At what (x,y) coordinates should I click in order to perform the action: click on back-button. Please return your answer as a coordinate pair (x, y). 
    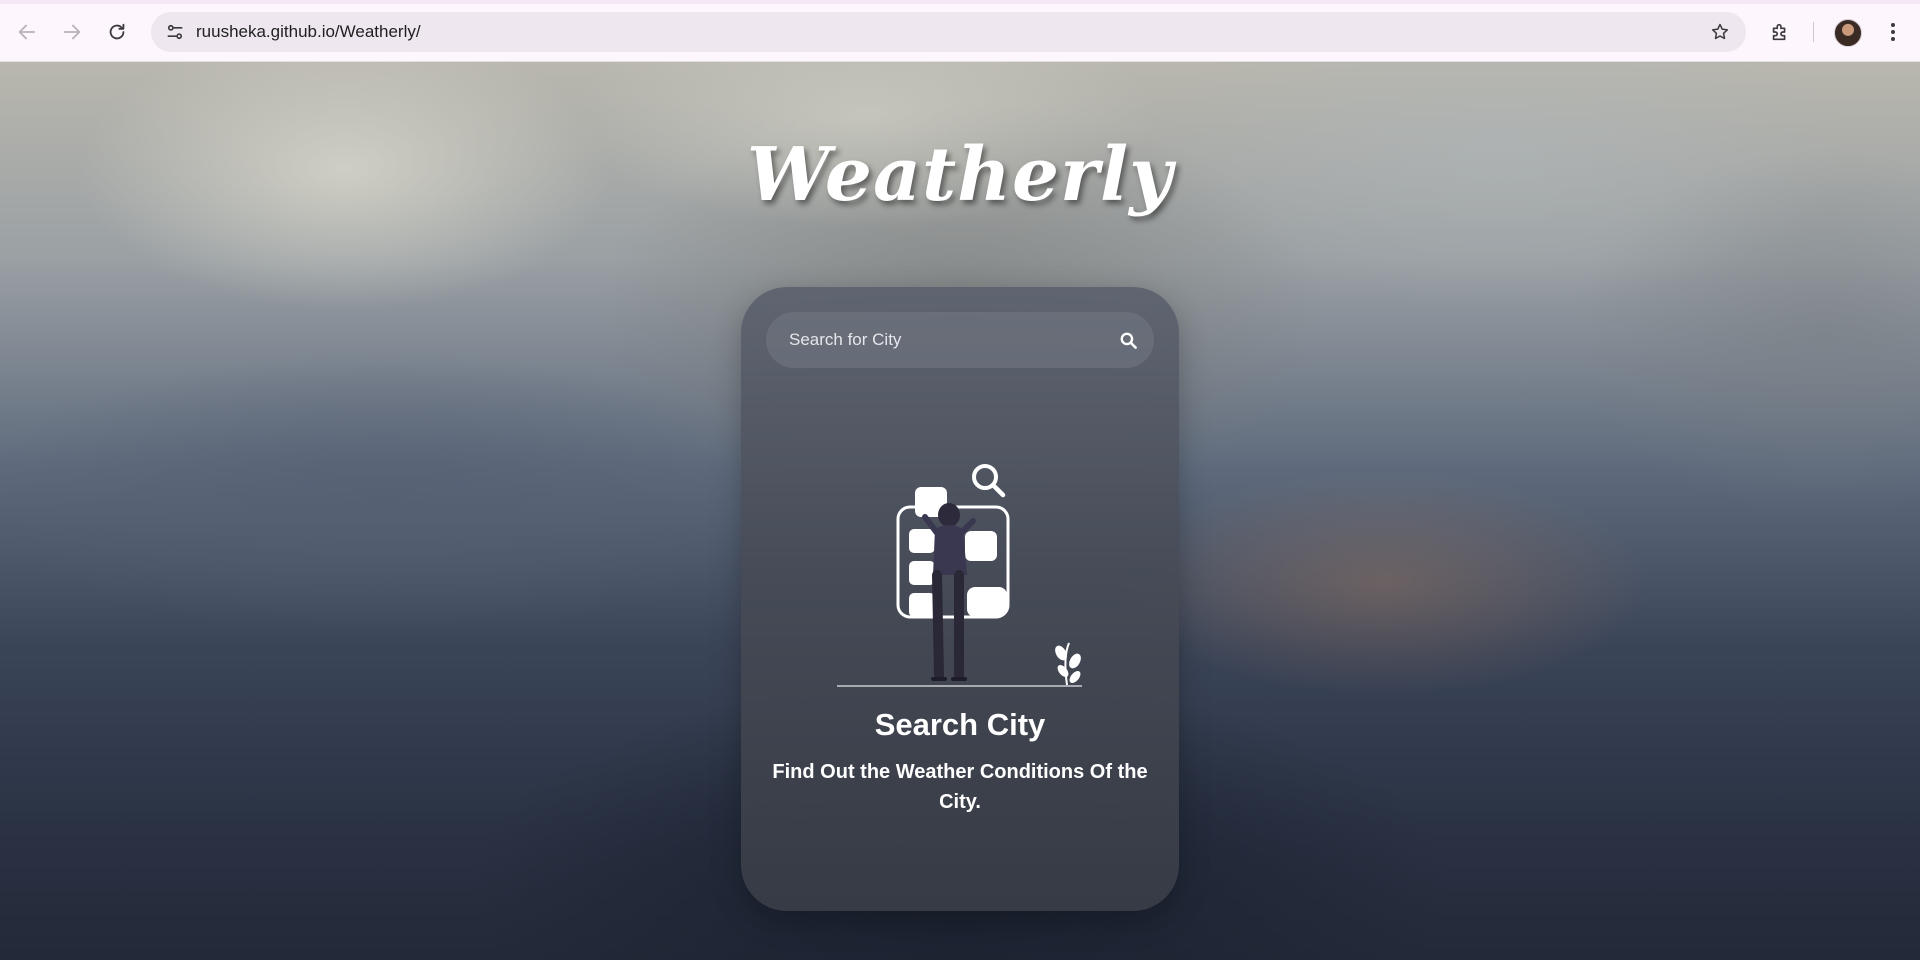
    Looking at the image, I should click on (27, 32).